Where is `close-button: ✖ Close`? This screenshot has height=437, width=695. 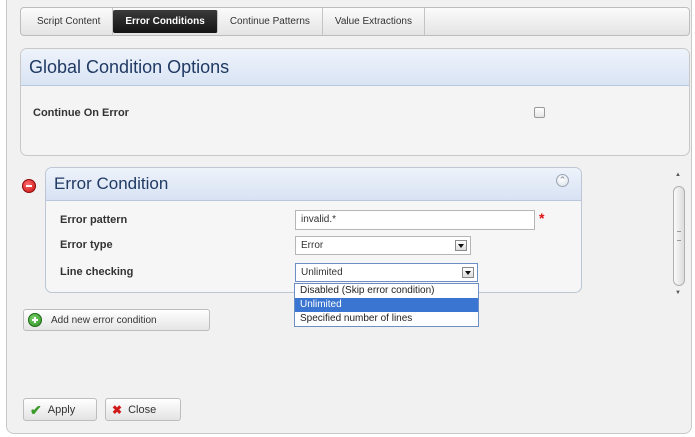
close-button: ✖ Close is located at coordinates (143, 409).